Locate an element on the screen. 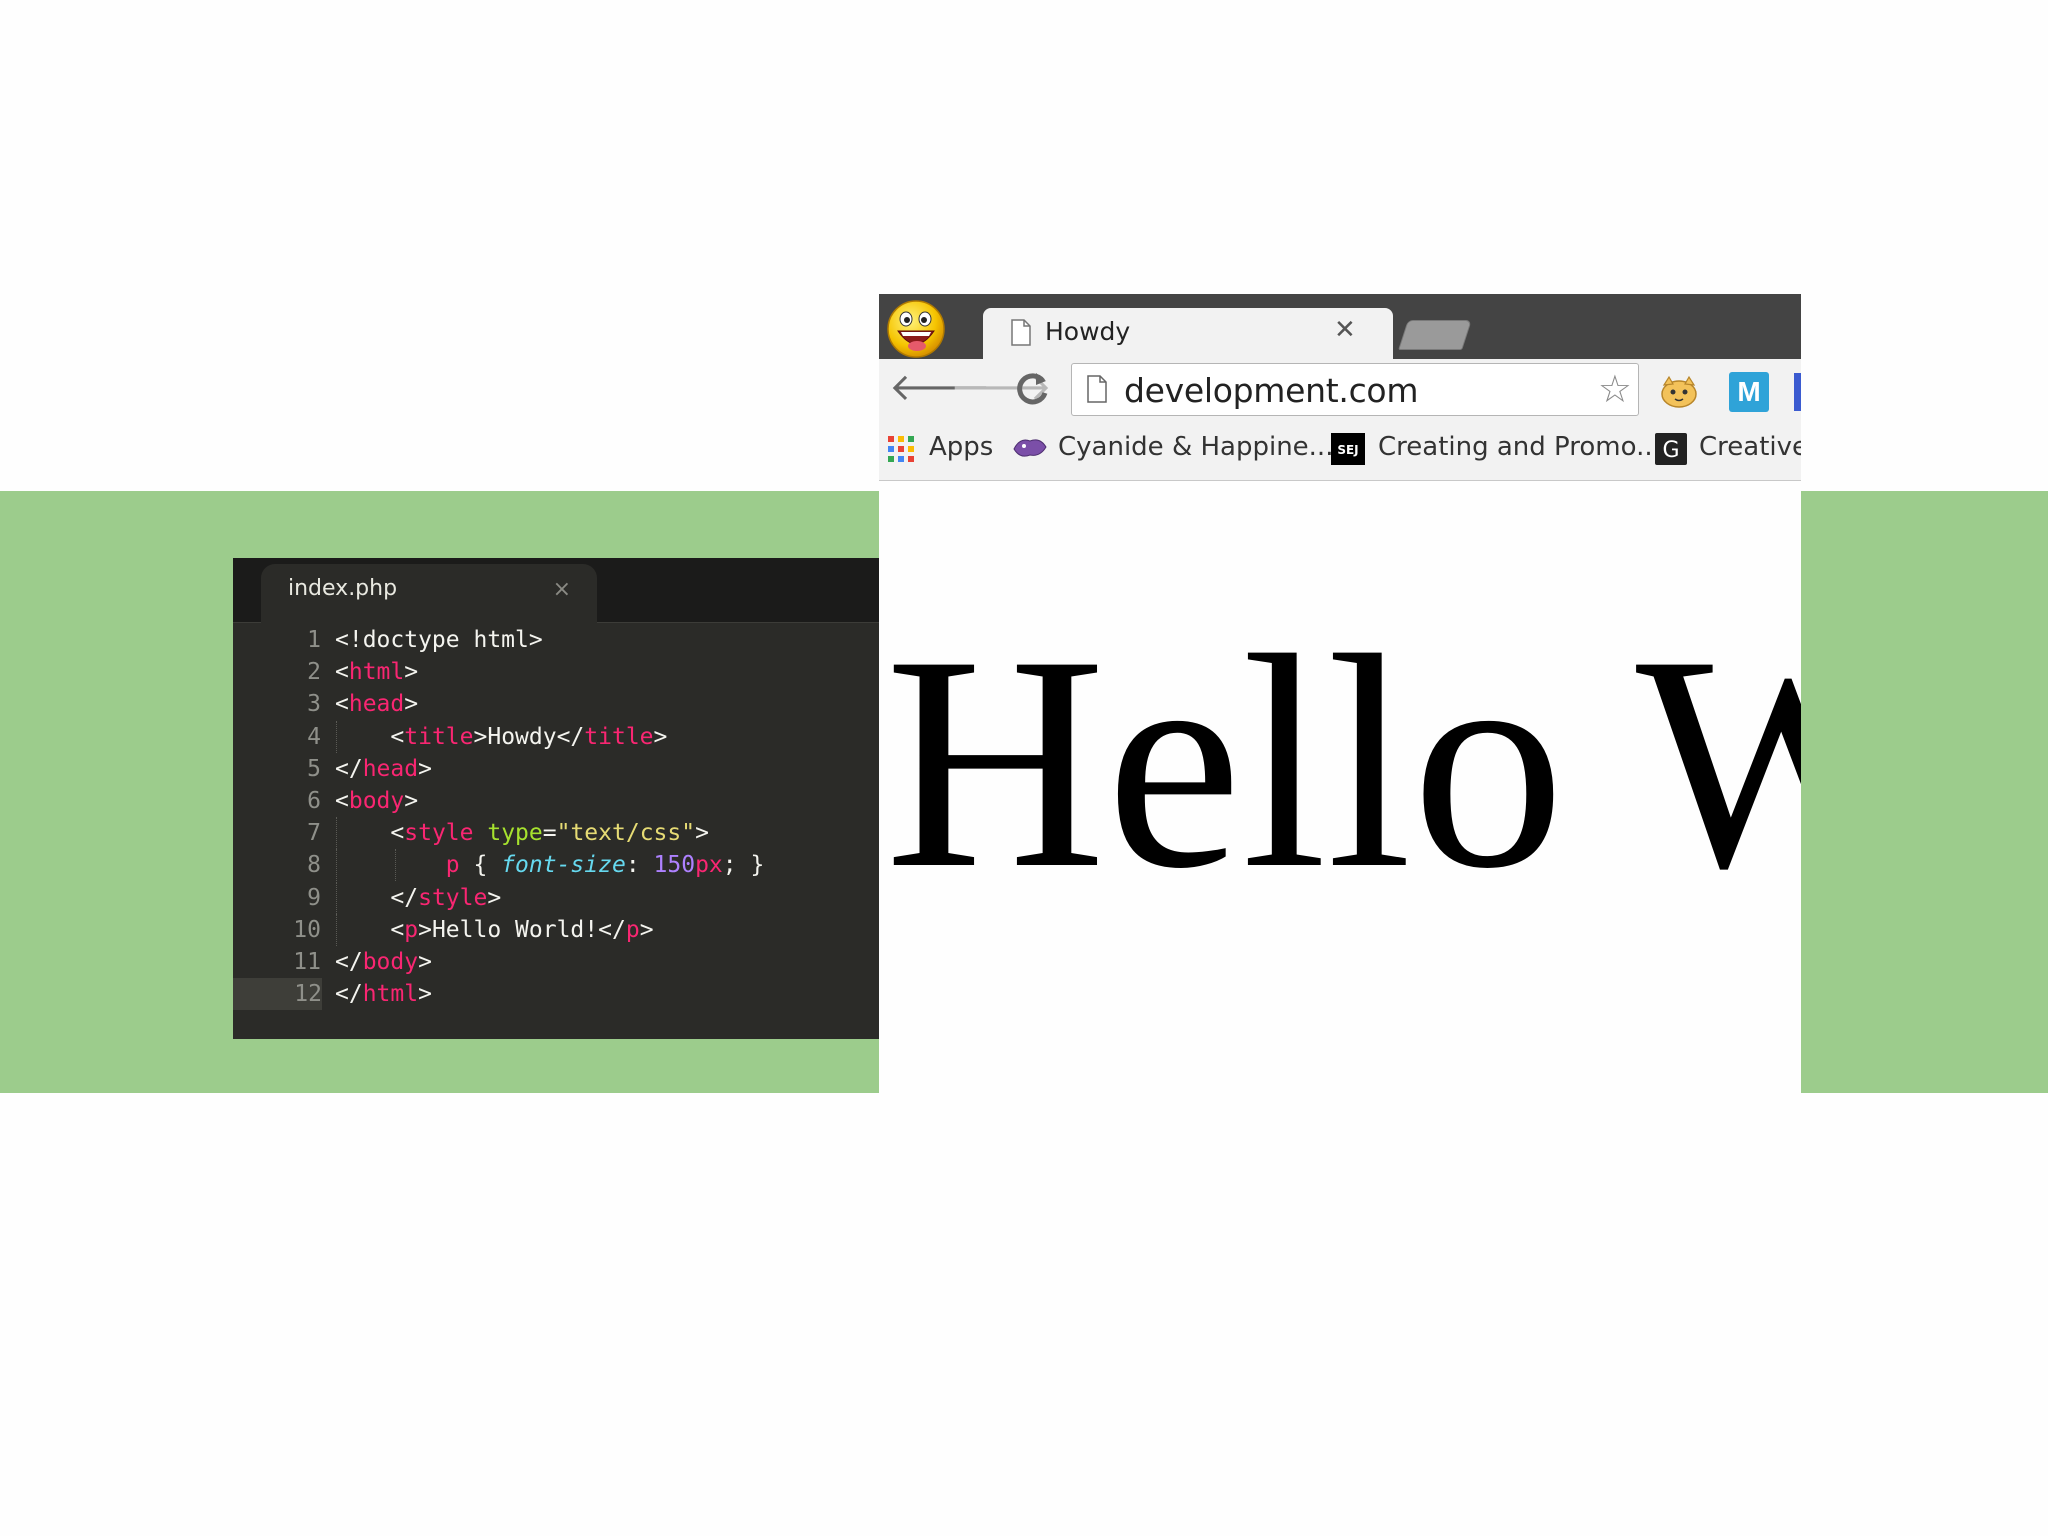  extension-cat-icon is located at coordinates (1679, 392).